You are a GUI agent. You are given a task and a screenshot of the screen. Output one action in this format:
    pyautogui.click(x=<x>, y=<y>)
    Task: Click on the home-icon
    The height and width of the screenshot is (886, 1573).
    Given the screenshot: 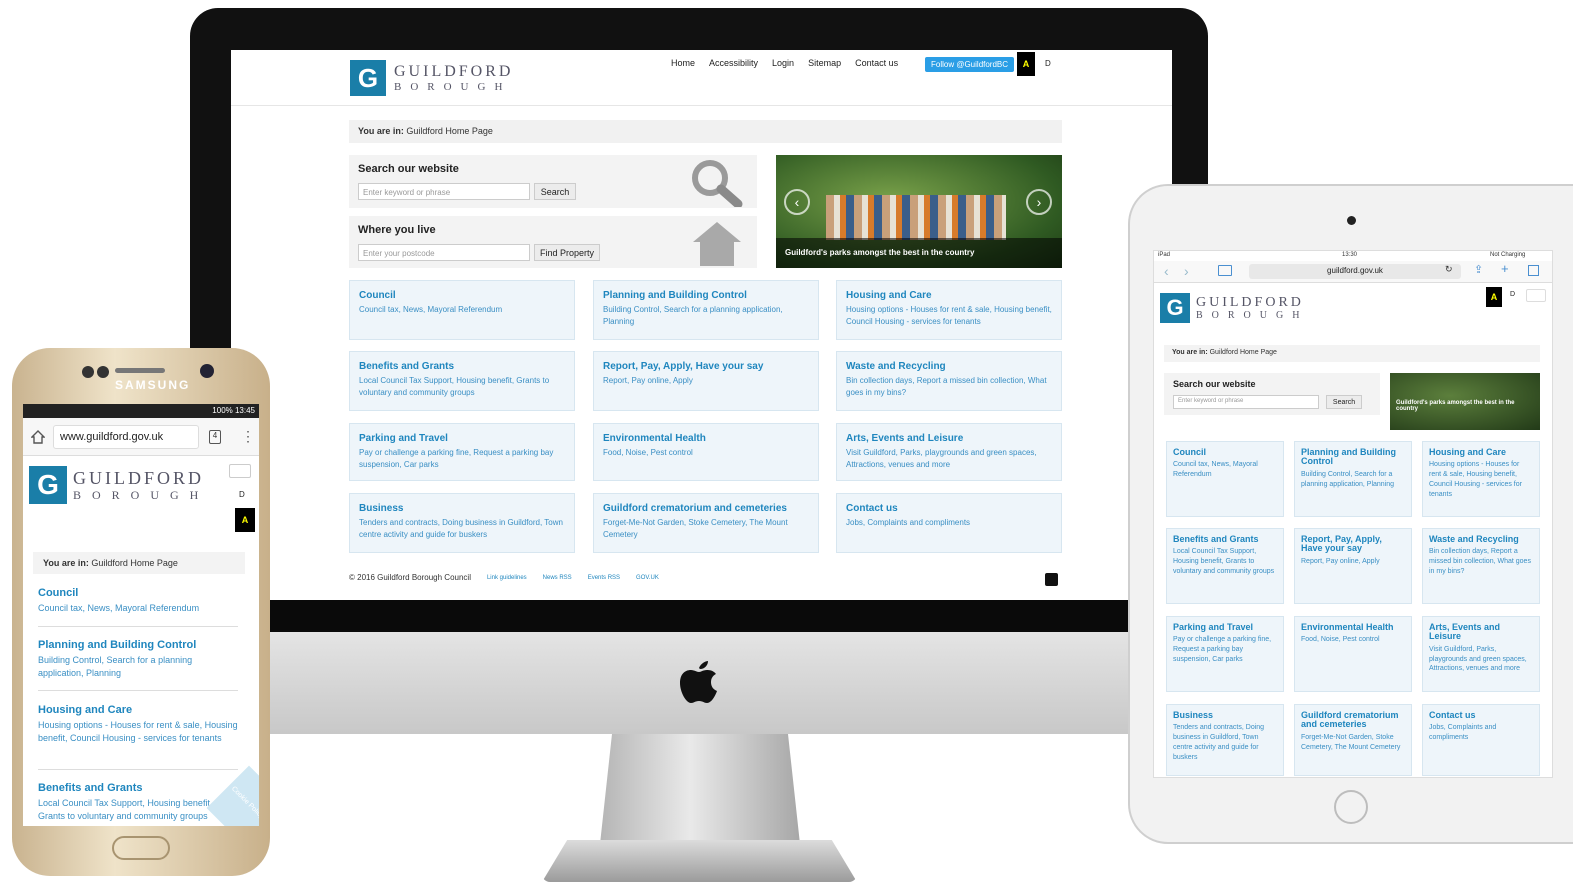 What is the action you would take?
    pyautogui.click(x=38, y=437)
    